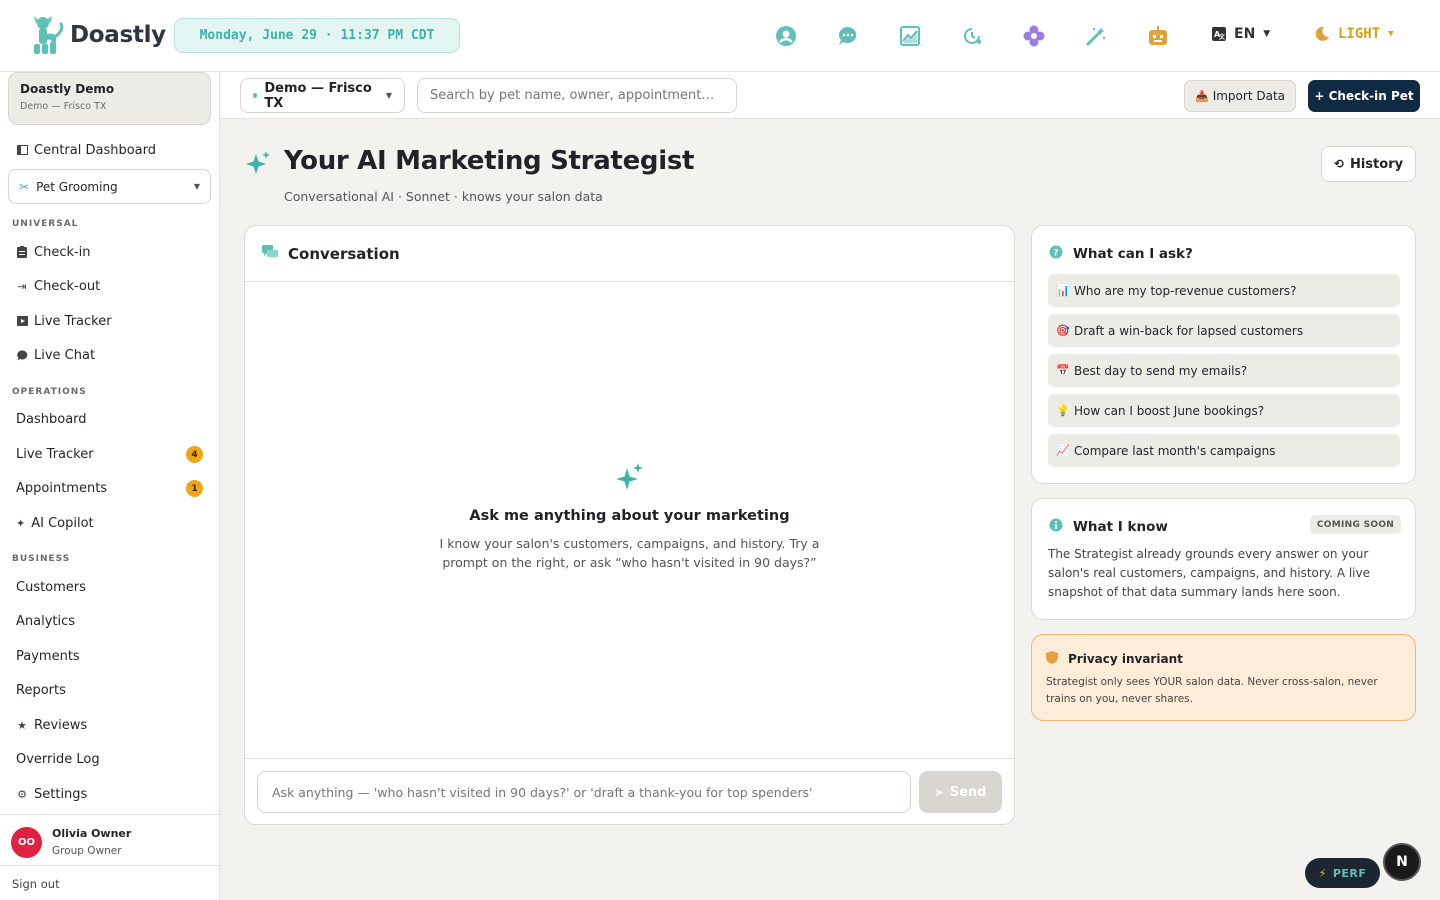  What do you see at coordinates (22, 321) in the screenshot?
I see `video-icon` at bounding box center [22, 321].